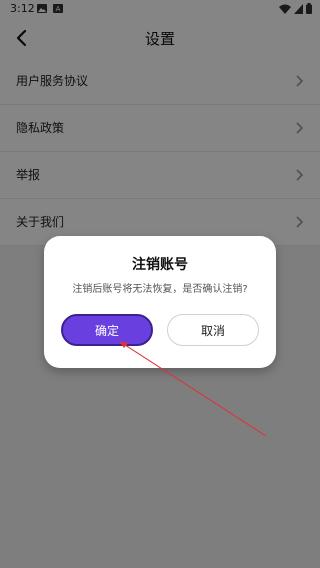 The width and height of the screenshot is (320, 568). What do you see at coordinates (160, 289) in the screenshot?
I see `dialog-message: 注销后账号将无法恢复，是否确认注销?` at bounding box center [160, 289].